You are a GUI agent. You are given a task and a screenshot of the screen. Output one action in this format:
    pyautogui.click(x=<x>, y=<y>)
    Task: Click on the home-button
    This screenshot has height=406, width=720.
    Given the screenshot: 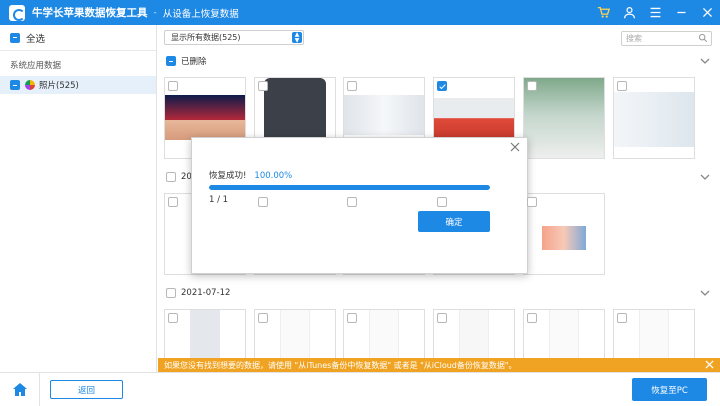 What is the action you would take?
    pyautogui.click(x=20, y=389)
    